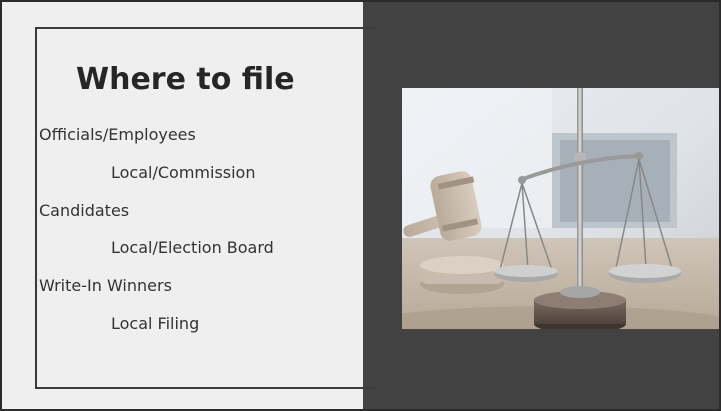  What do you see at coordinates (192, 247) in the screenshot?
I see `list-item-local-election-board: Local/Election Board` at bounding box center [192, 247].